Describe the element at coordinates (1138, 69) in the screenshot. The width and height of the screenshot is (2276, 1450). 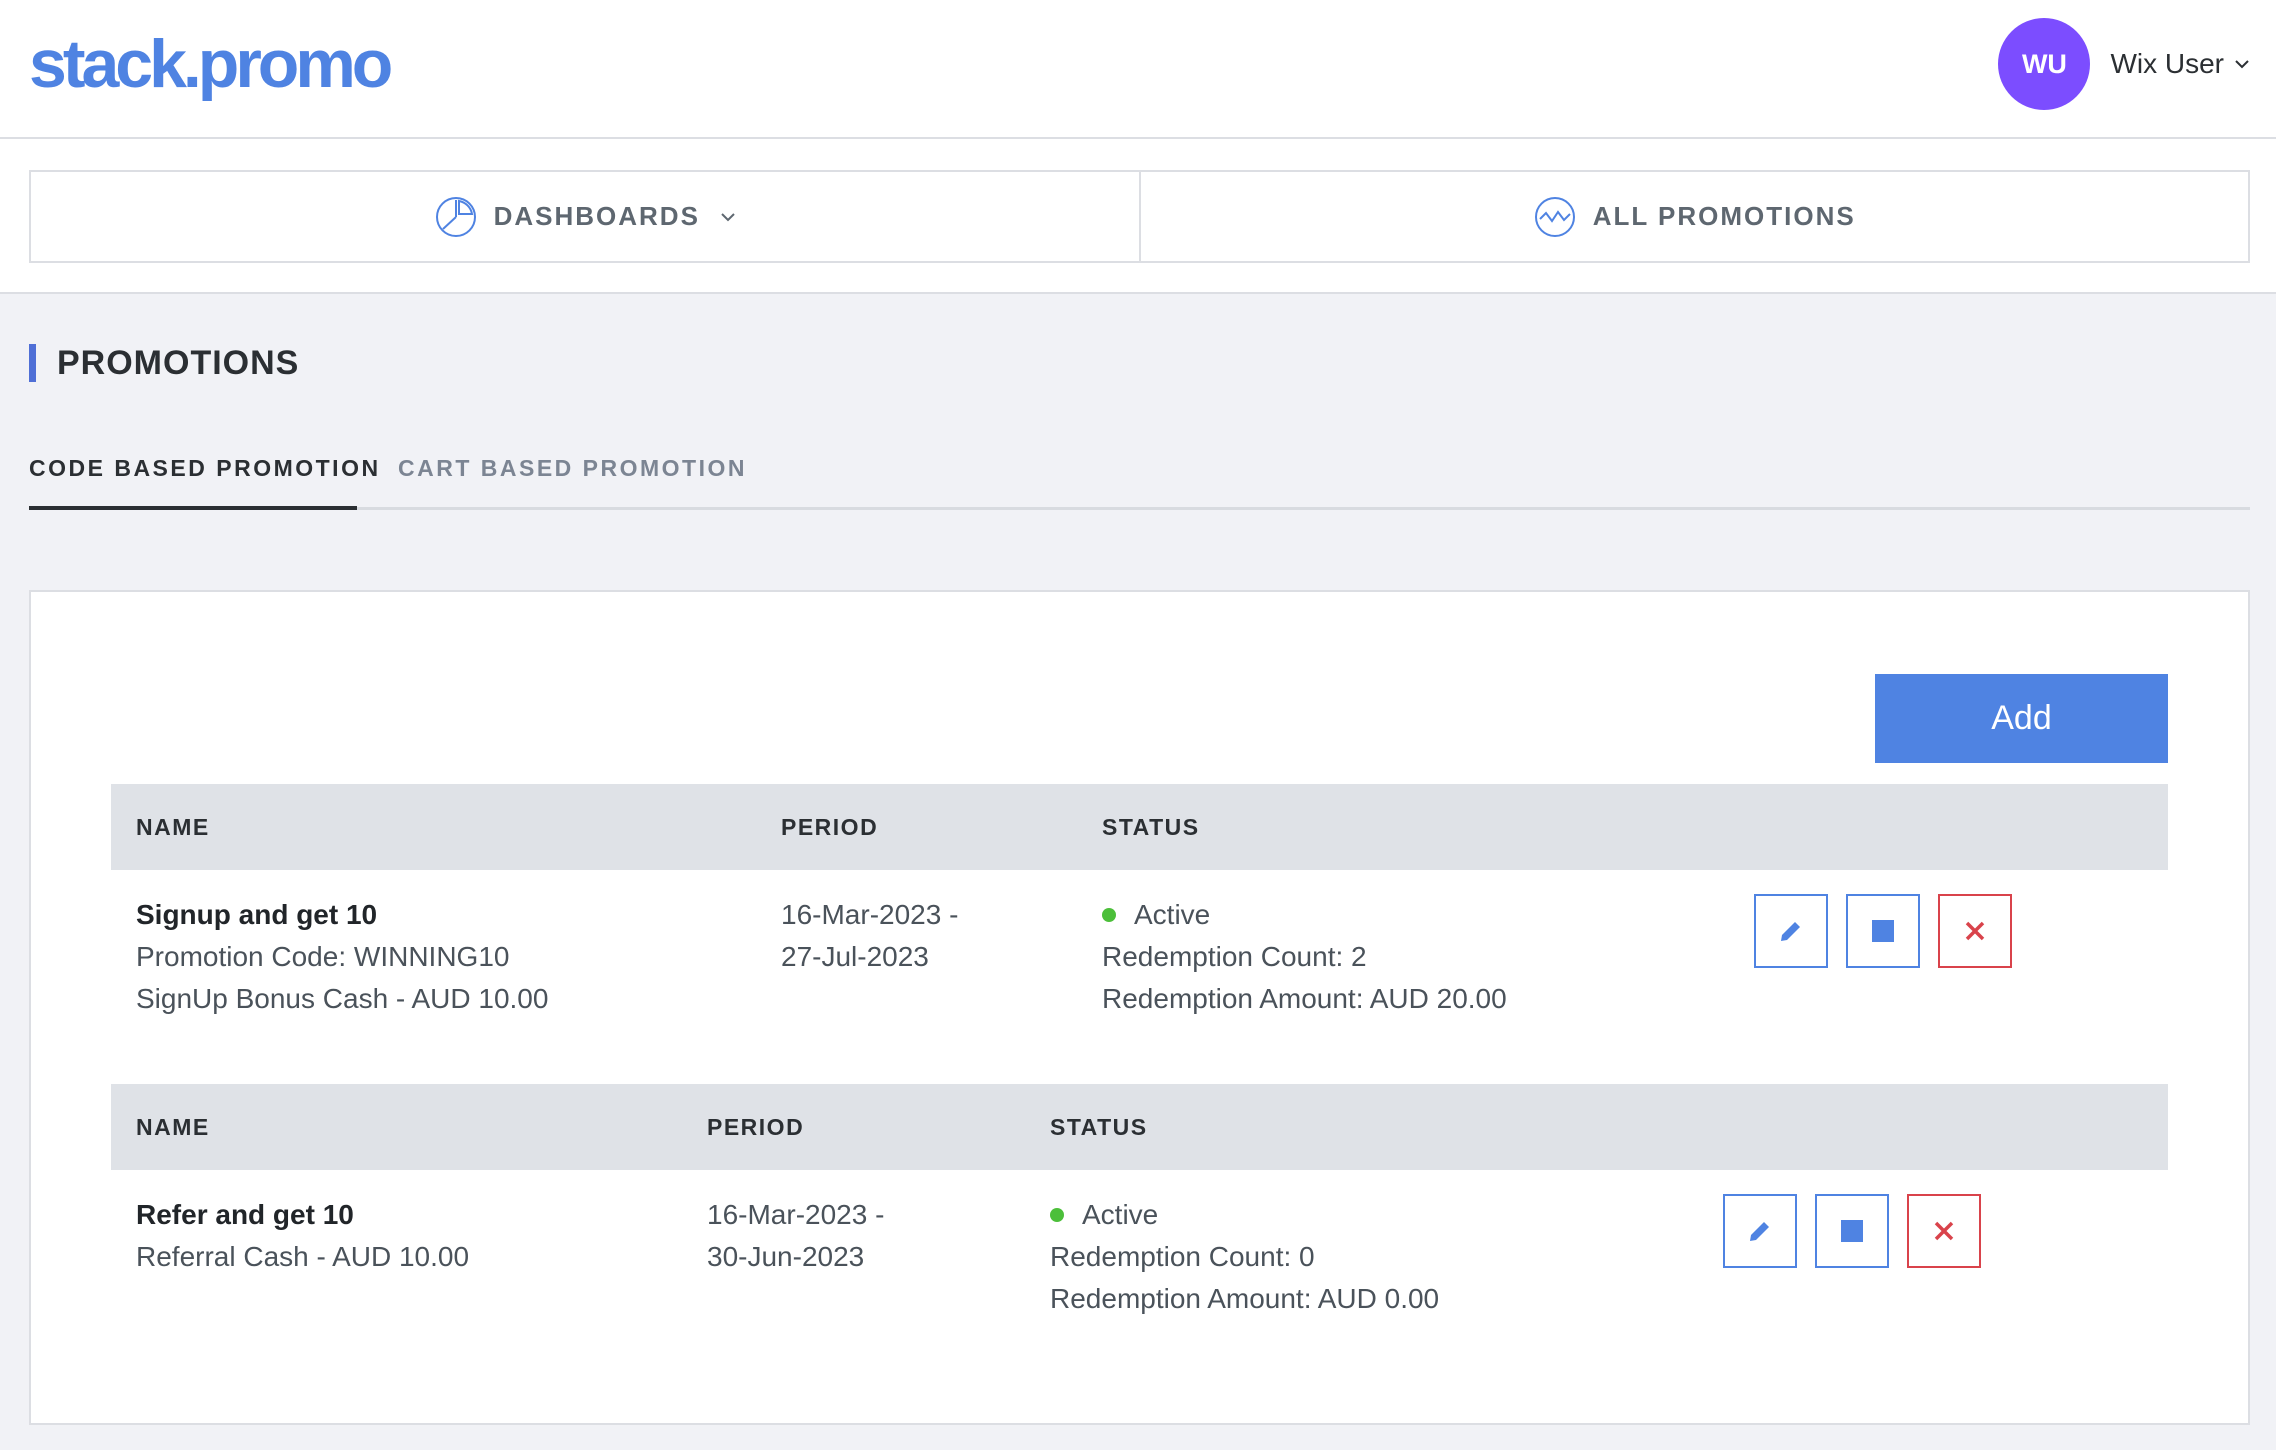
I see `top-header: stack.promo WU Wix User` at that location.